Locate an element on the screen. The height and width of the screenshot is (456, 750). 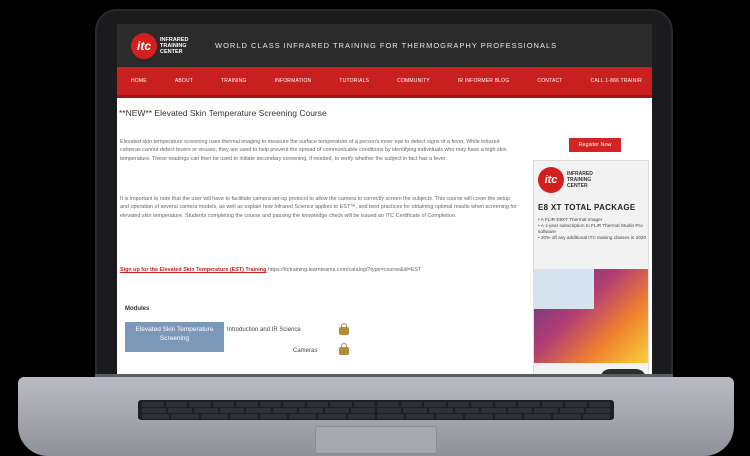
nav-tutorials: TUTORIALS is located at coordinates (354, 81).